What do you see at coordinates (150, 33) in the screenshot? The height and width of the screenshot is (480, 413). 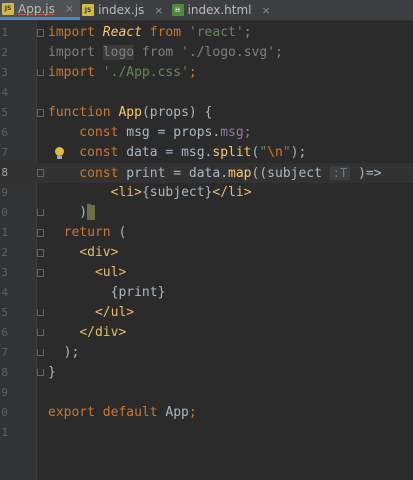 I see `code-text: import React from 'react';` at bounding box center [150, 33].